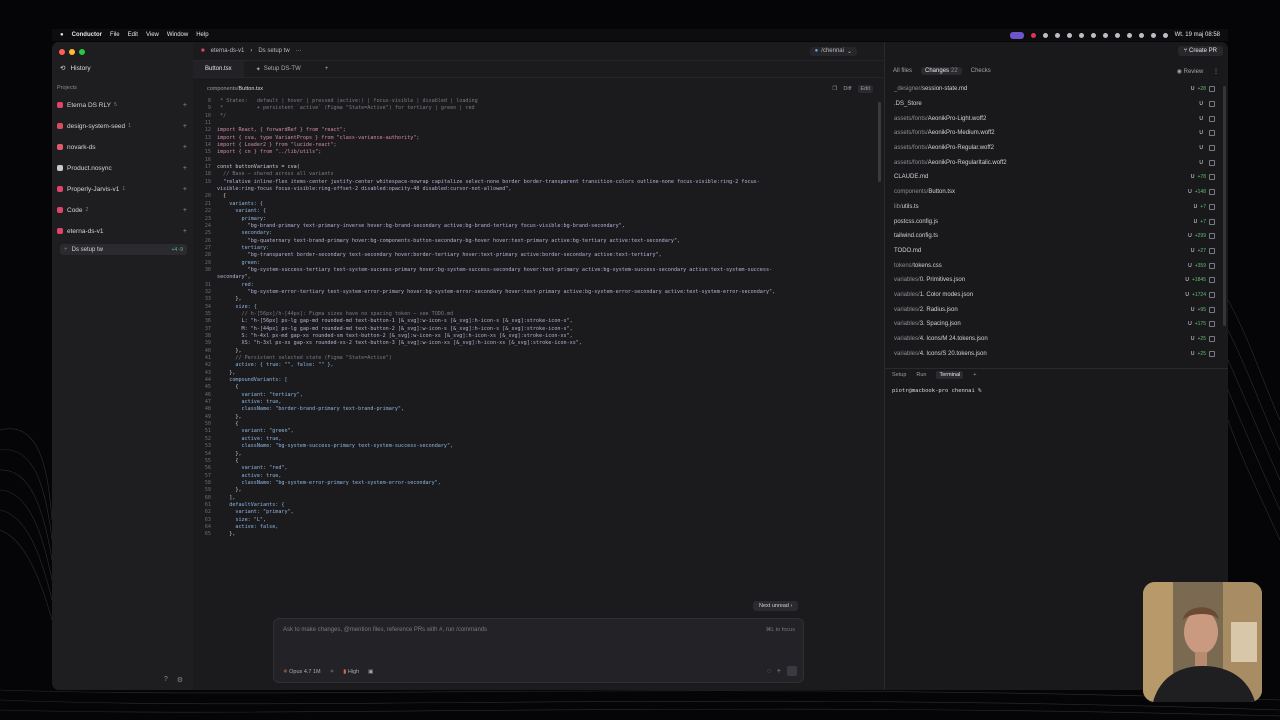 The width and height of the screenshot is (1280, 720). Describe the element at coordinates (779, 671) in the screenshot. I see `add-icon: +` at that location.